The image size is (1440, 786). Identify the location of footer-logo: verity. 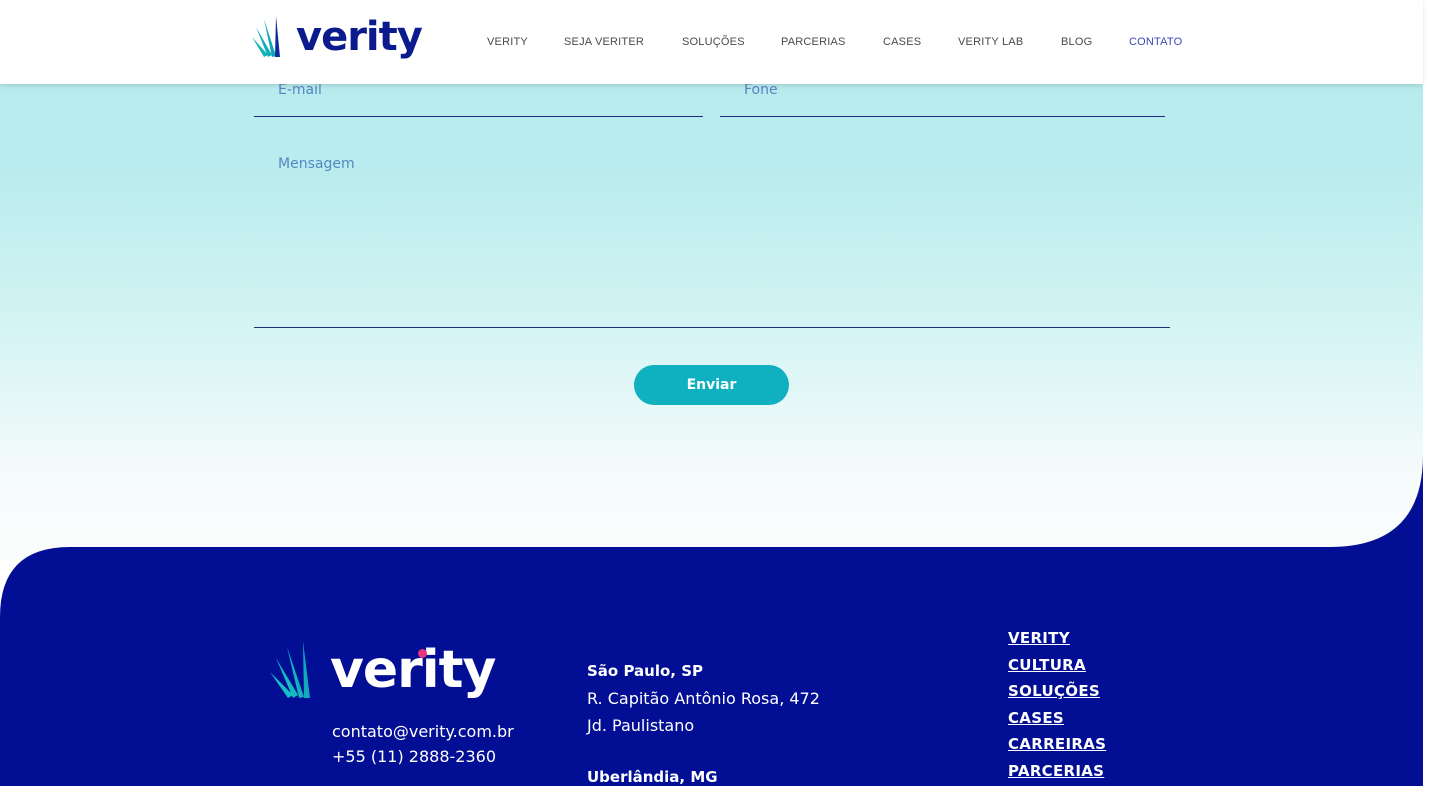
(382, 670).